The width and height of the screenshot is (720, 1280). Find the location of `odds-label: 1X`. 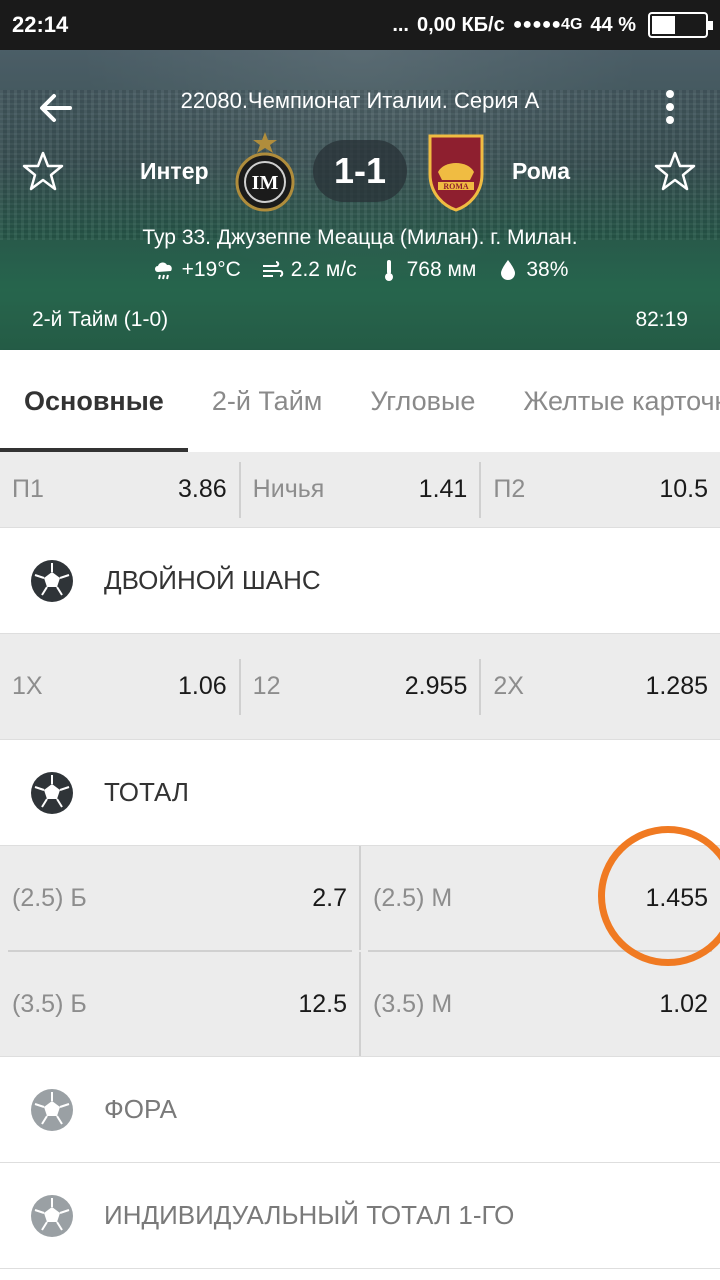

odds-label: 1X is located at coordinates (27, 686).